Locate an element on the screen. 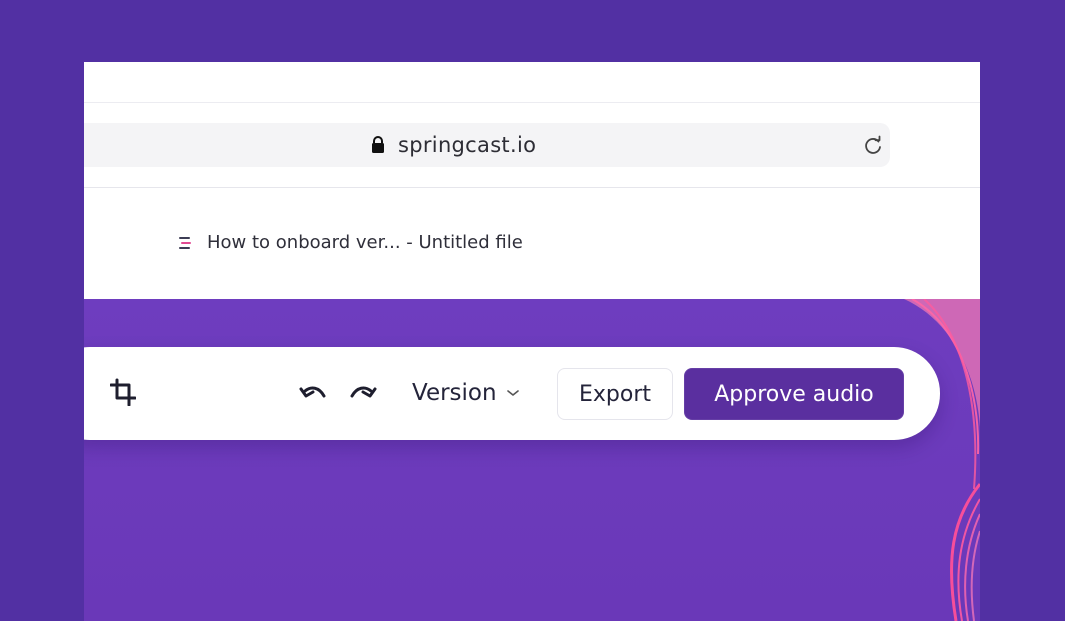 This screenshot has width=1065, height=621. springcast-favicon is located at coordinates (185, 243).